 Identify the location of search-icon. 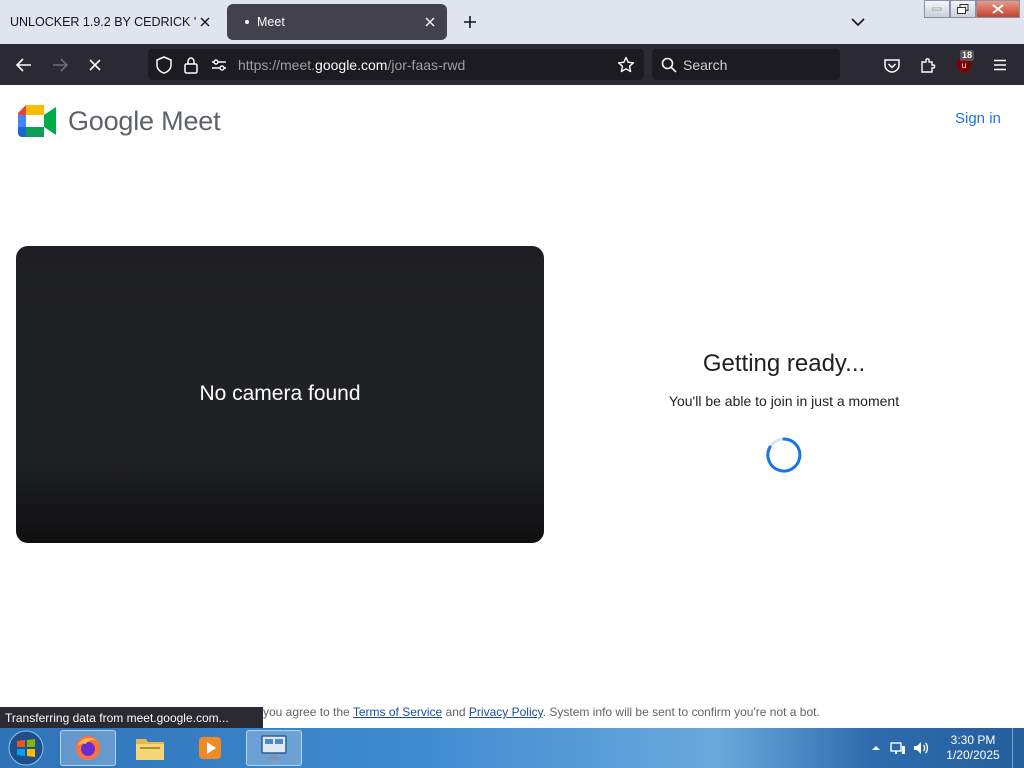
(669, 65).